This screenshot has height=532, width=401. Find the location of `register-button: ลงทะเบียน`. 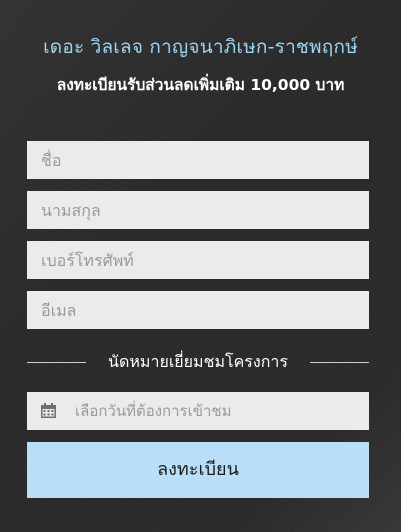

register-button: ลงทะเบียน is located at coordinates (198, 470).